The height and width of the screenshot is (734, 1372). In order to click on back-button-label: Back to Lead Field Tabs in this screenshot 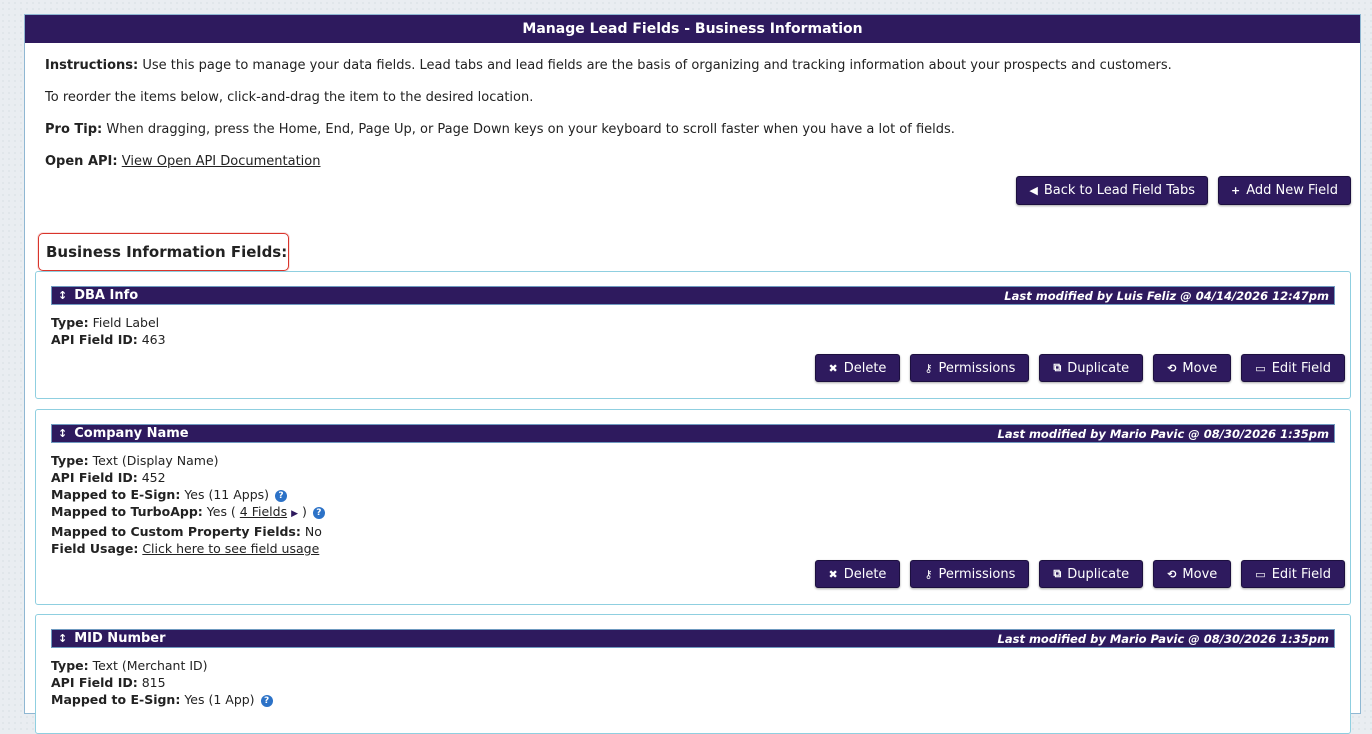, I will do `click(1119, 190)`.